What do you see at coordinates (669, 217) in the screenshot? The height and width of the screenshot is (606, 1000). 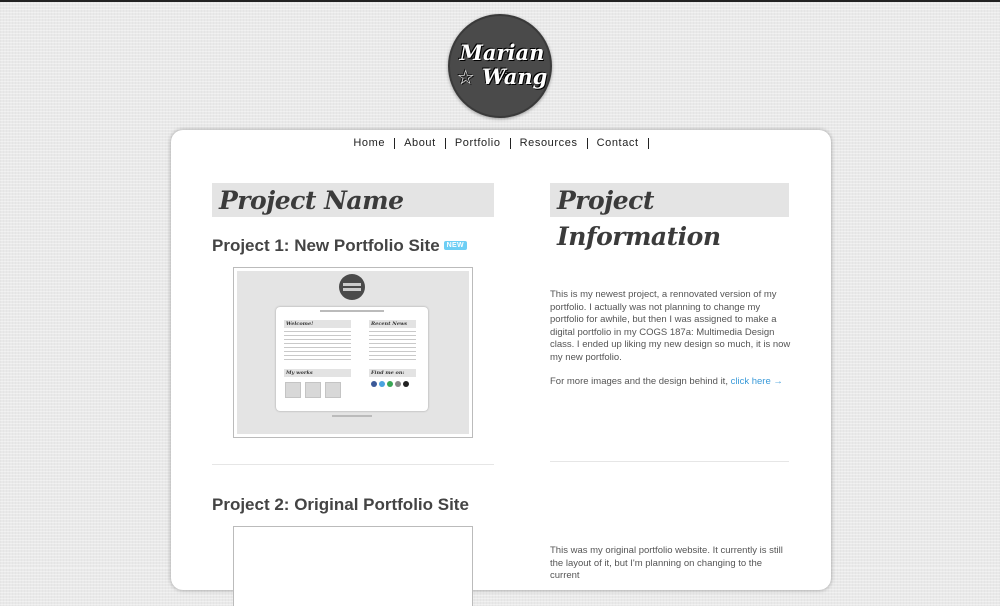 I see `project-information-heading: Project Information` at bounding box center [669, 217].